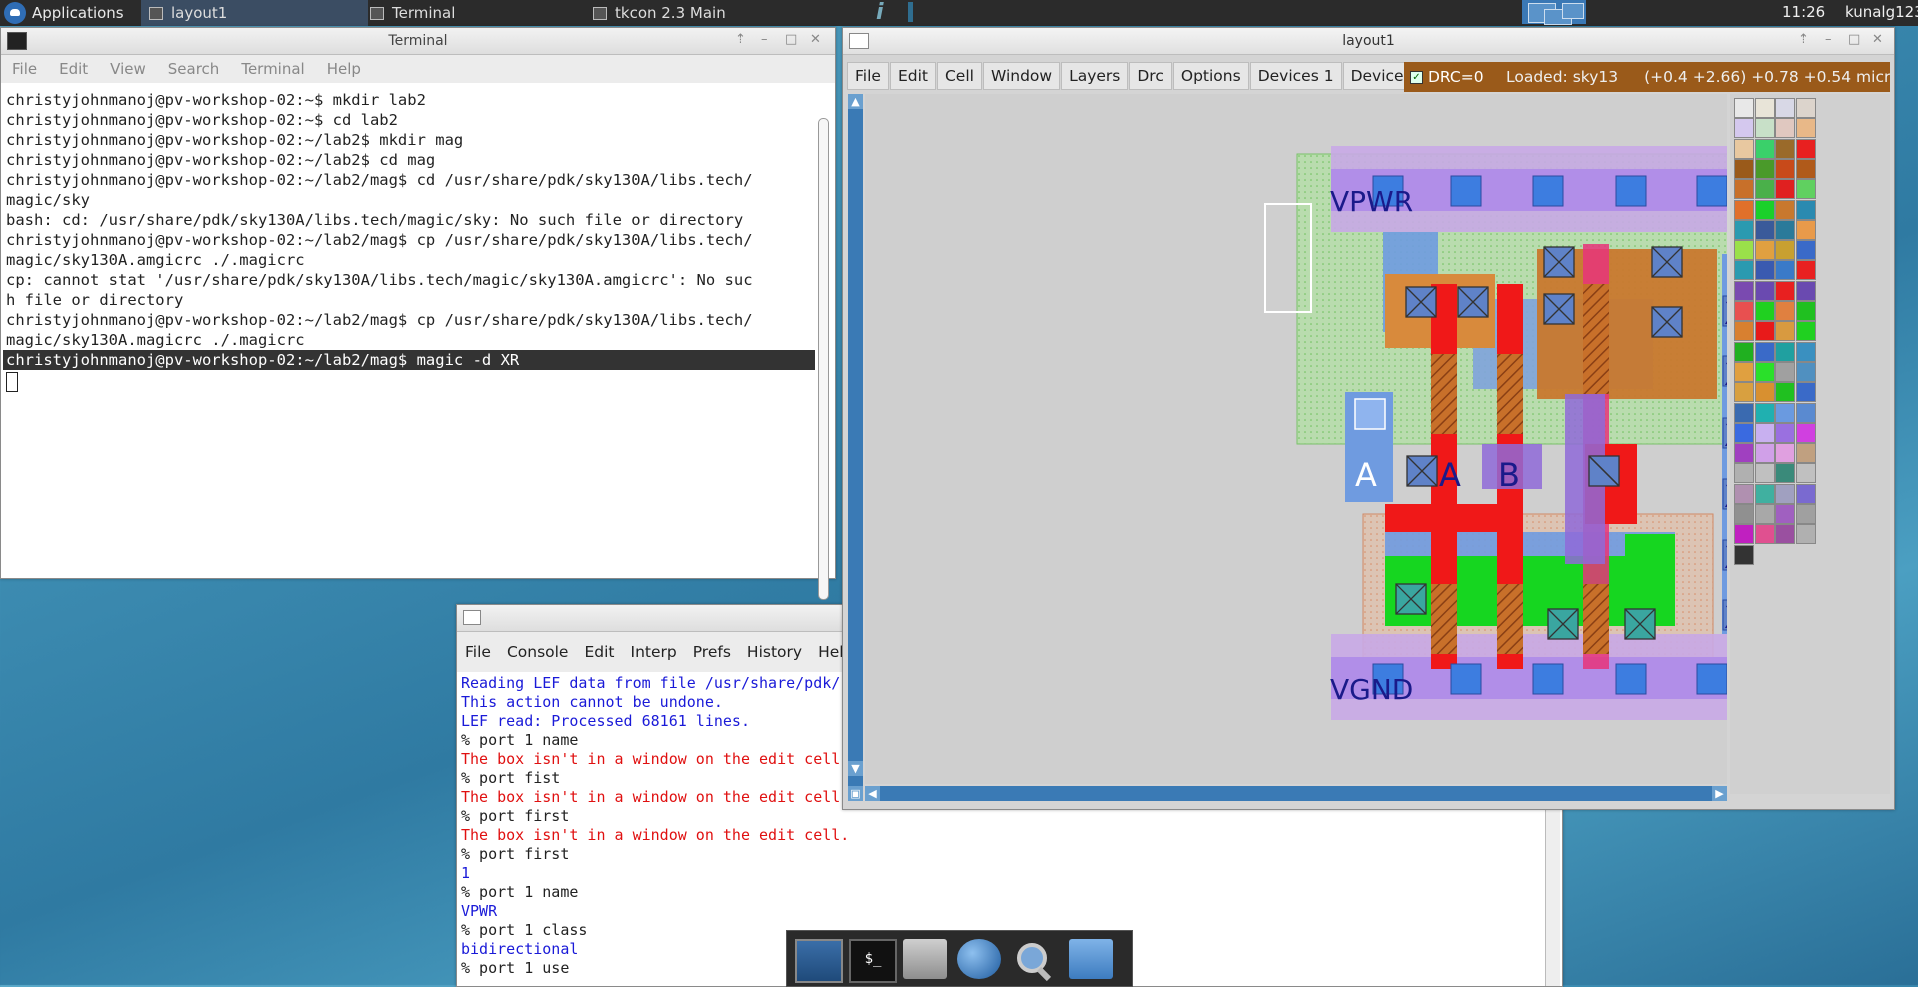  I want to click on menu-console: Console, so click(538, 652).